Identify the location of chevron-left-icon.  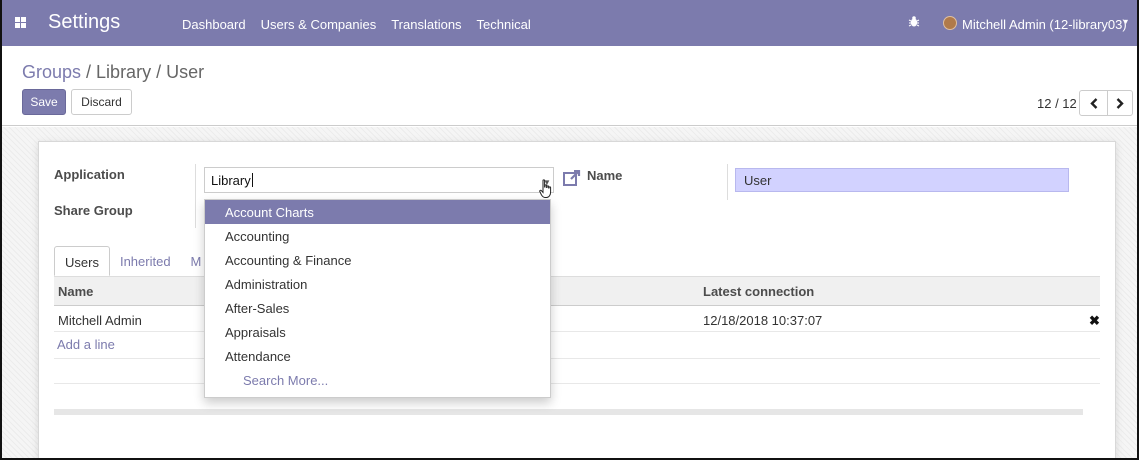
(1093, 103).